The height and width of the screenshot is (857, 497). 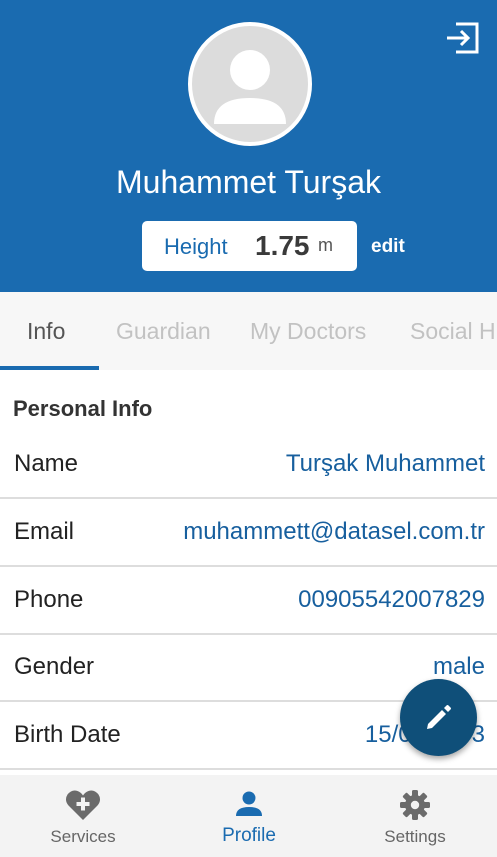 I want to click on row-label: Phone, so click(x=49, y=599).